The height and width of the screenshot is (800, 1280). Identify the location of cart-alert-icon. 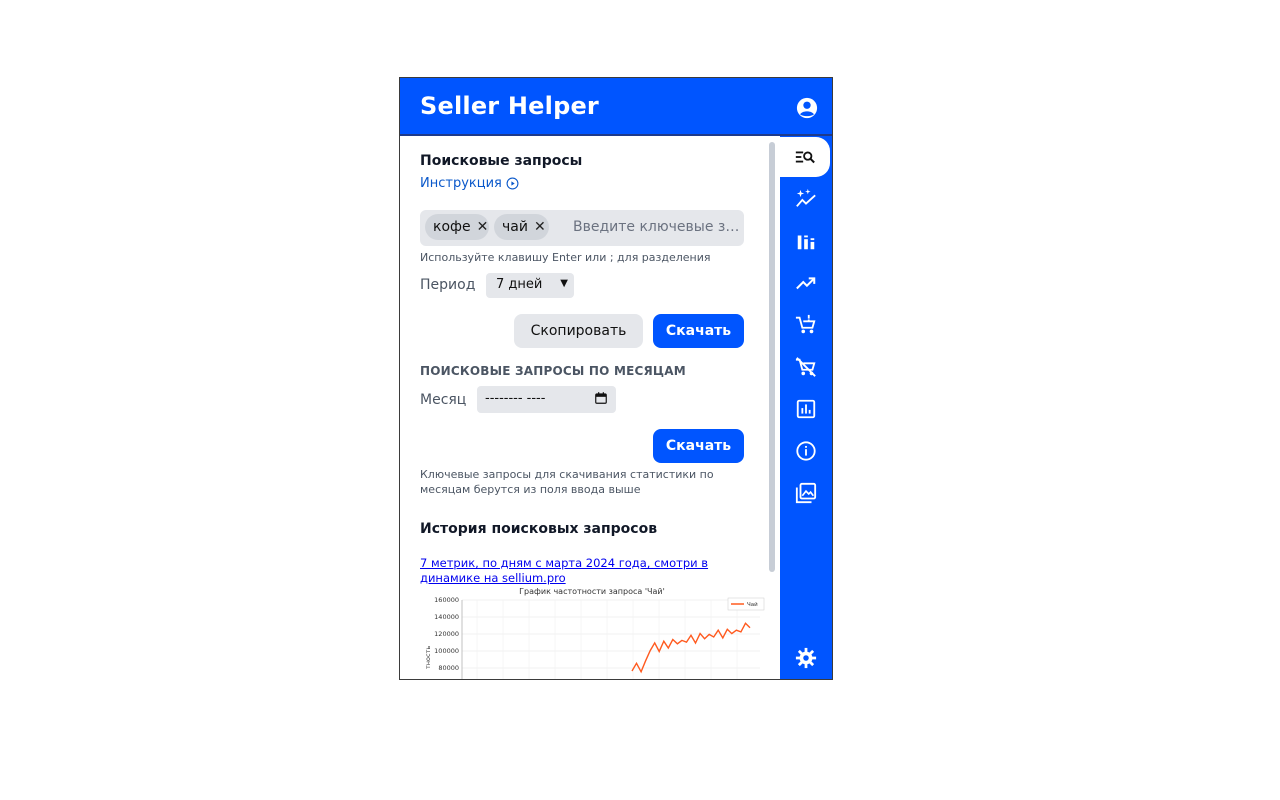
(805, 324).